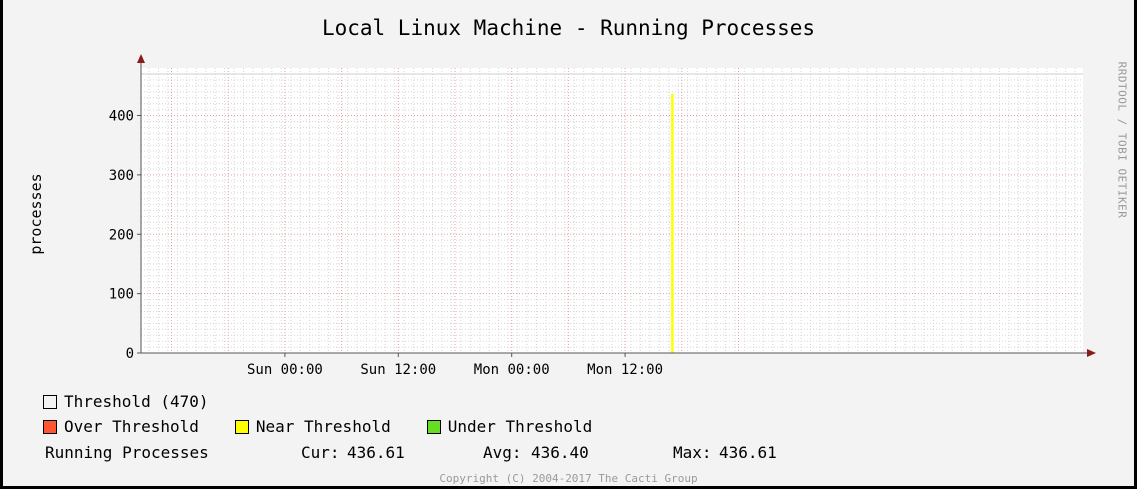  What do you see at coordinates (141, 58) in the screenshot?
I see `y-axis-arrow` at bounding box center [141, 58].